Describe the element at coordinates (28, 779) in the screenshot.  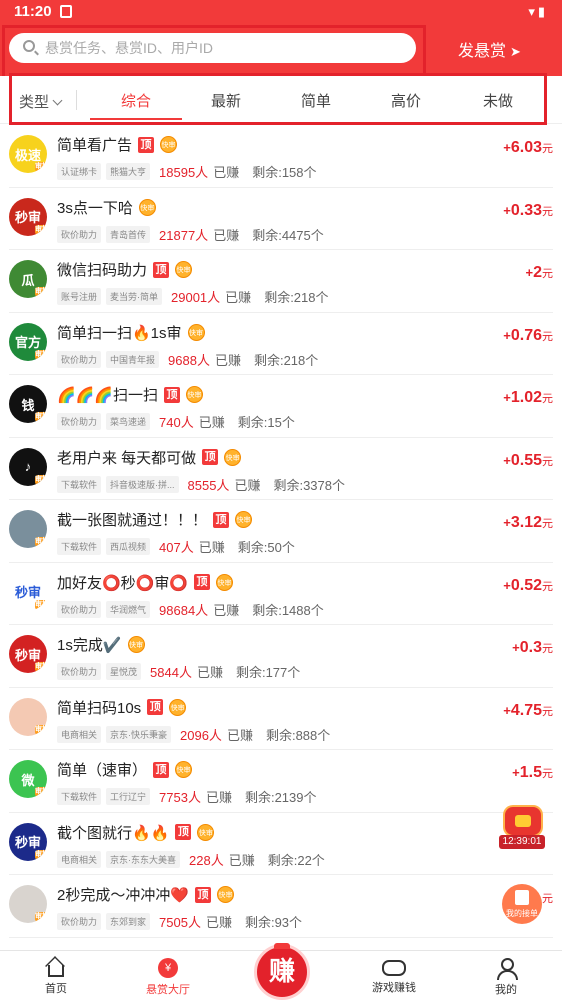
I see `task-avatar: 微审核` at that location.